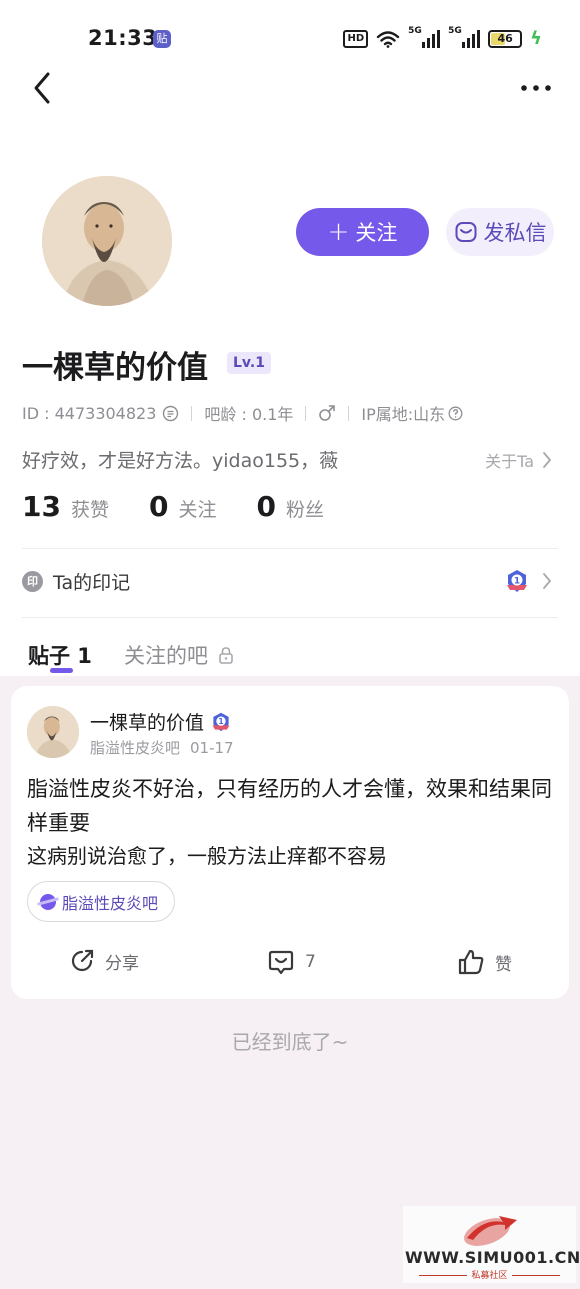 This screenshot has width=580, height=1289. What do you see at coordinates (60, 655) in the screenshot?
I see `tab-posts: 贴子 1` at bounding box center [60, 655].